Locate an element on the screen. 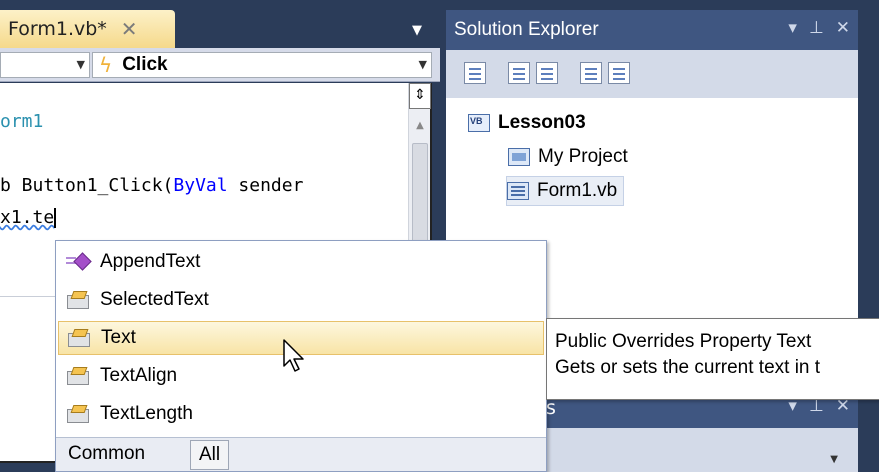 The image size is (879, 472). properties-toolbar-icon is located at coordinates (475, 73).